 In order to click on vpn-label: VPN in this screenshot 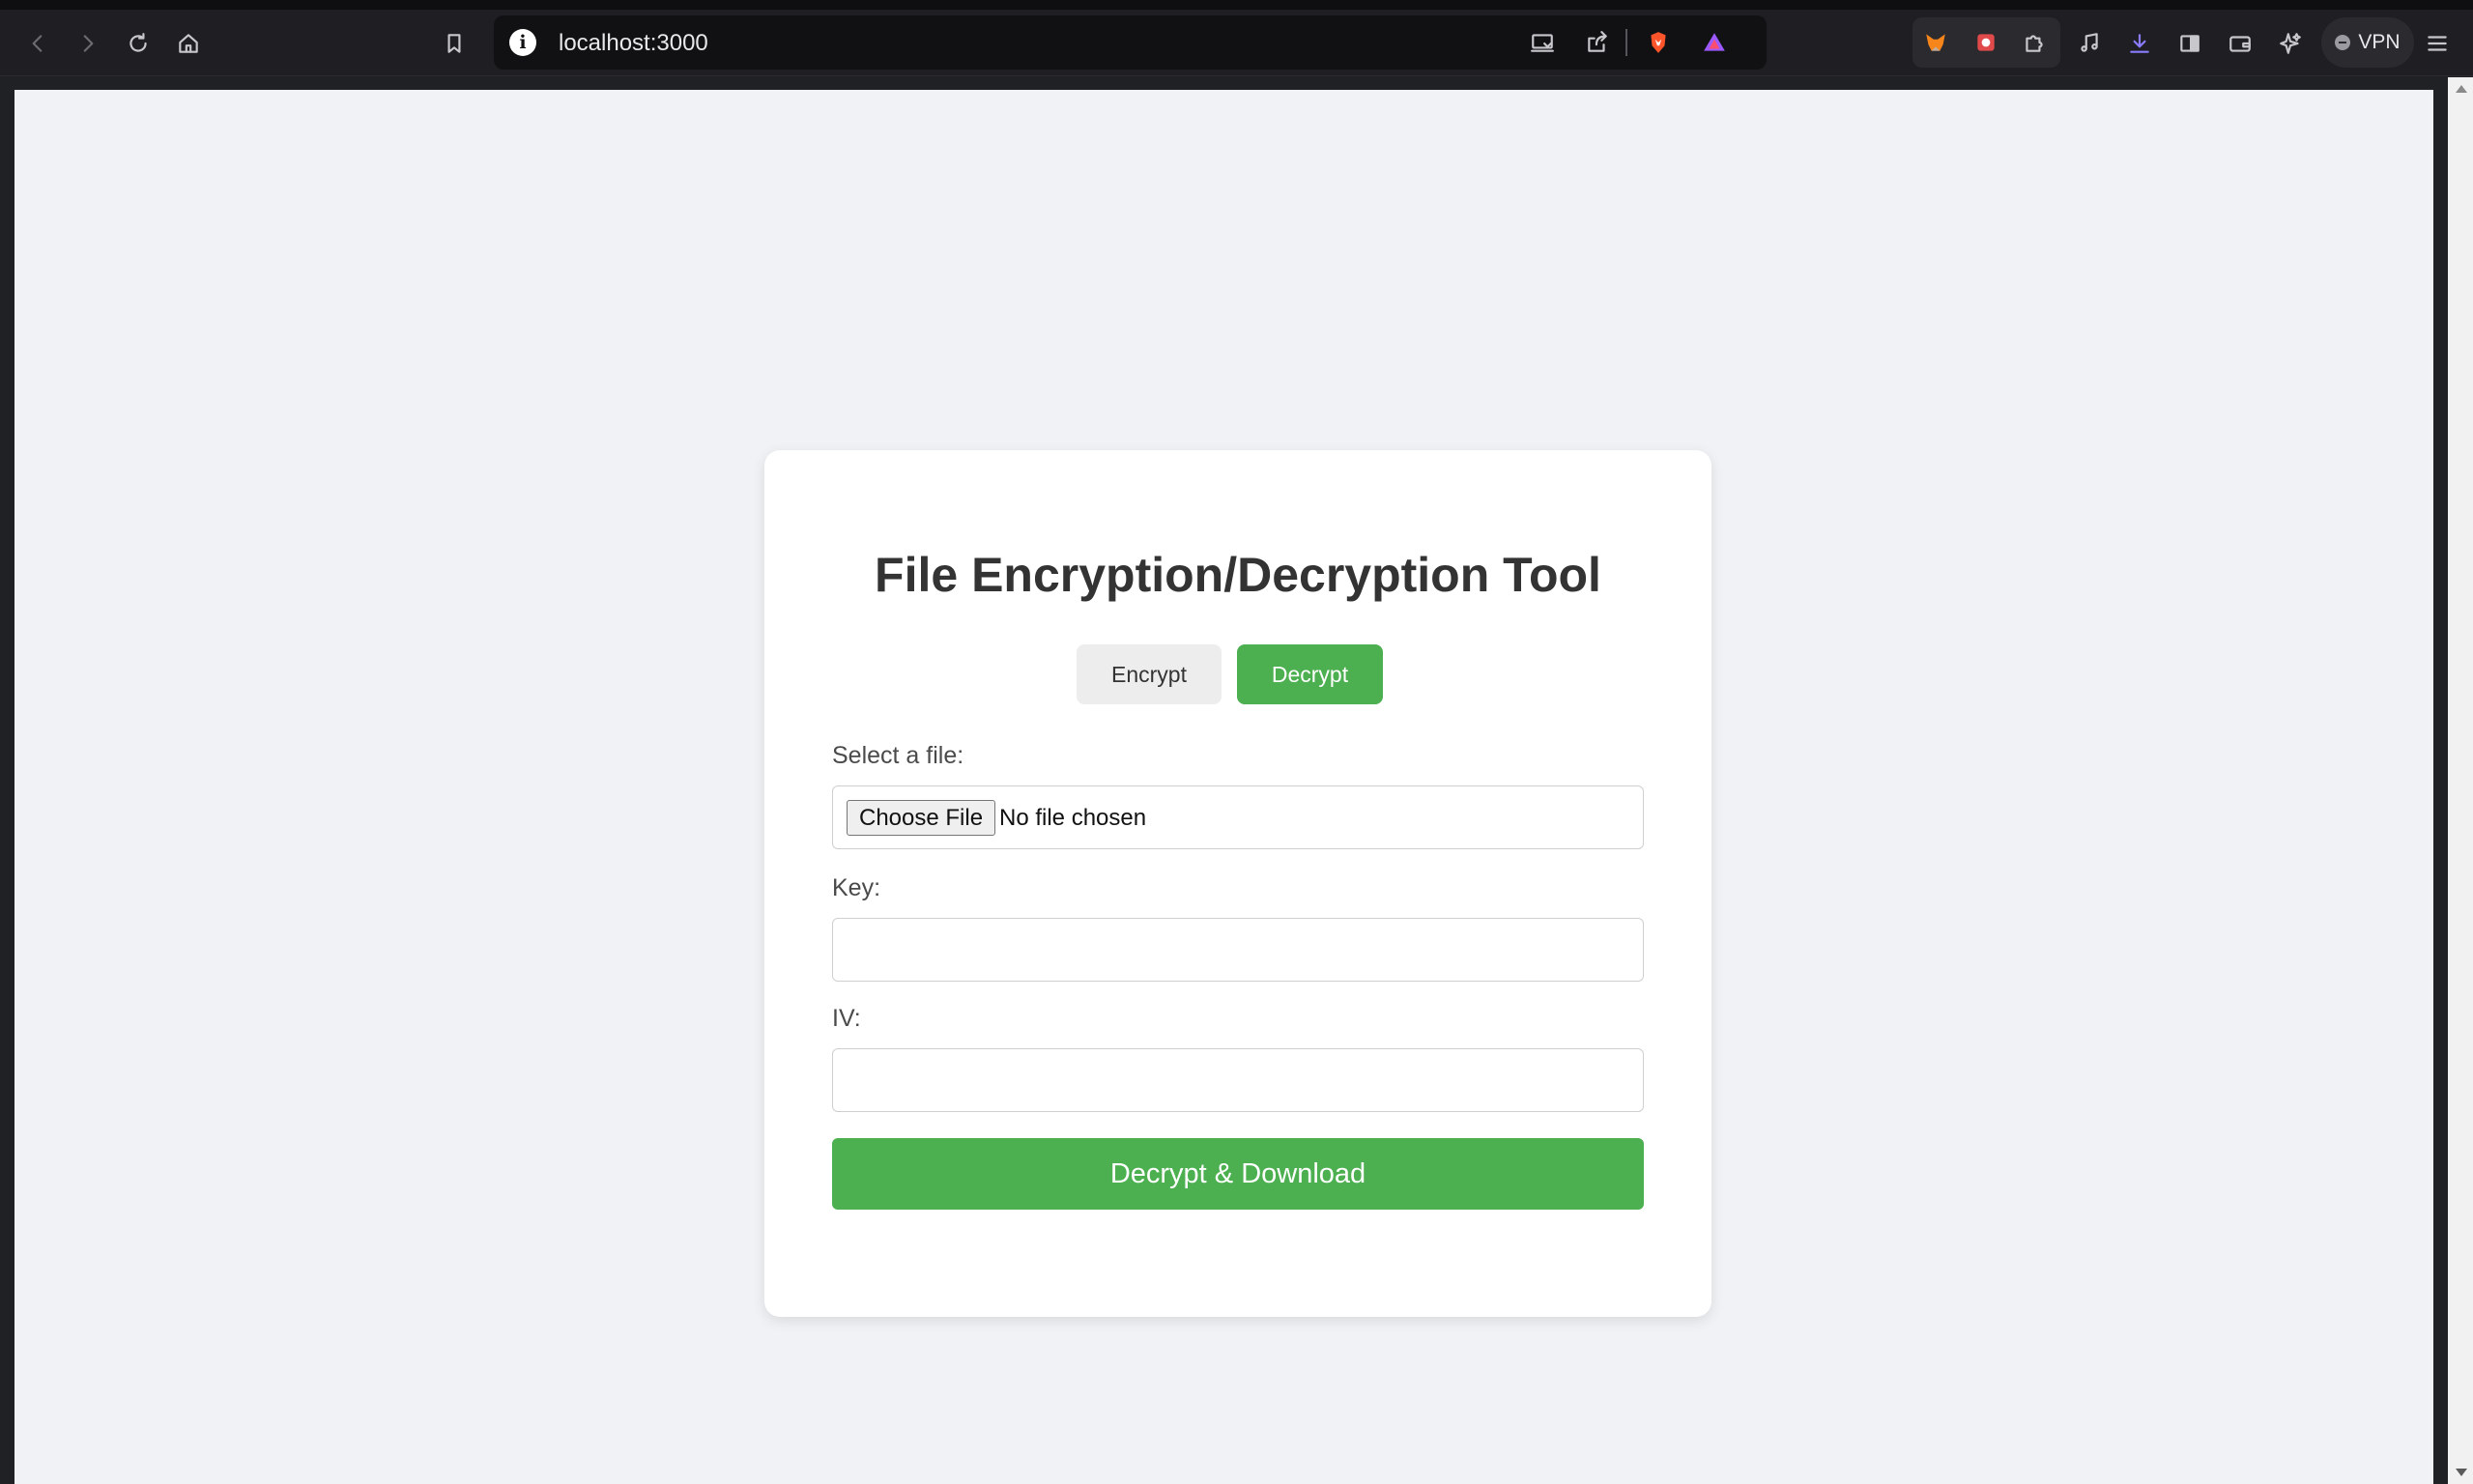, I will do `click(2379, 42)`.